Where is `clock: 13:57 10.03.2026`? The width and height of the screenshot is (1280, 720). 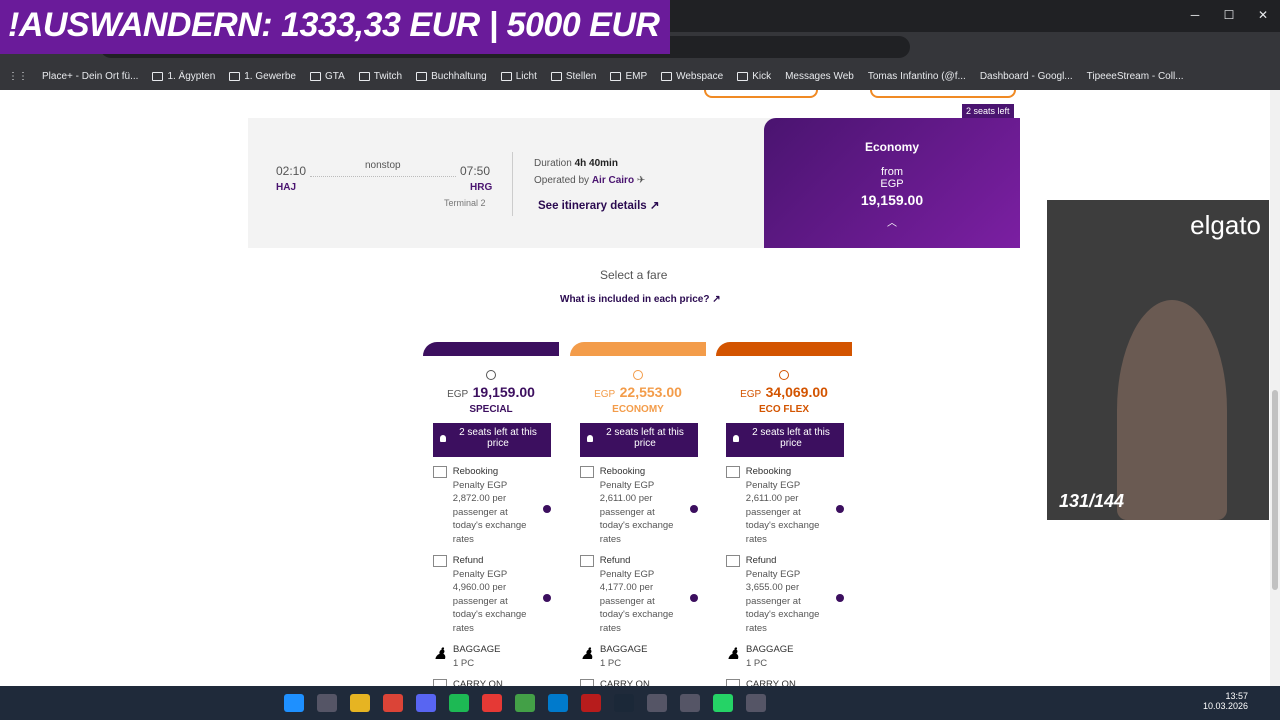
clock: 13:57 10.03.2026 is located at coordinates (1225, 701).